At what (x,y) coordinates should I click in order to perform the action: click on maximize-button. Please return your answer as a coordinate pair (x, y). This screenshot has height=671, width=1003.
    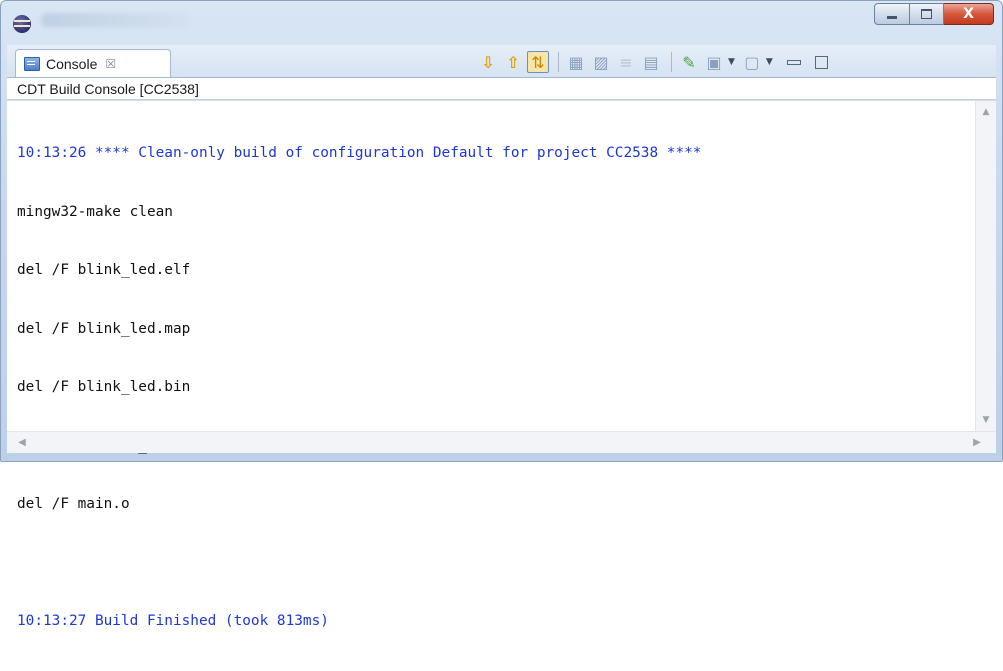
    Looking at the image, I should click on (927, 14).